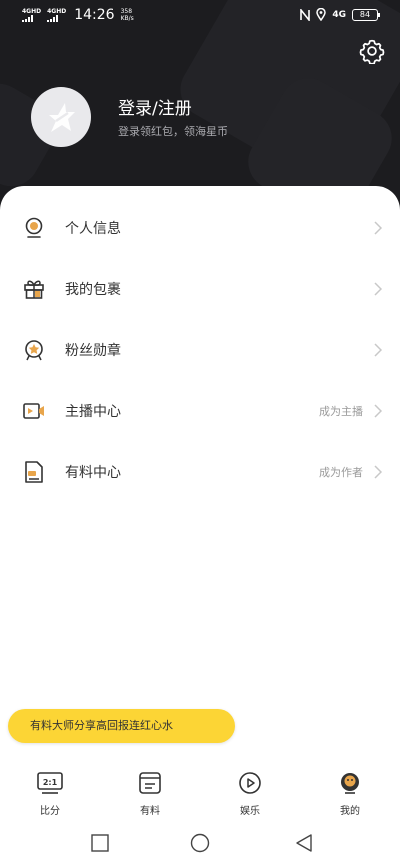 The width and height of the screenshot is (400, 866). I want to click on document-icon, so click(34, 472).